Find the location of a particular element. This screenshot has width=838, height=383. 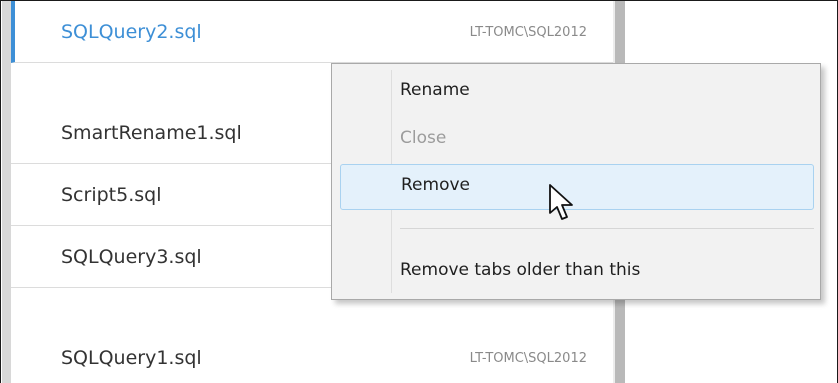

menu-item-label: Remove tabs older than this is located at coordinates (520, 270).